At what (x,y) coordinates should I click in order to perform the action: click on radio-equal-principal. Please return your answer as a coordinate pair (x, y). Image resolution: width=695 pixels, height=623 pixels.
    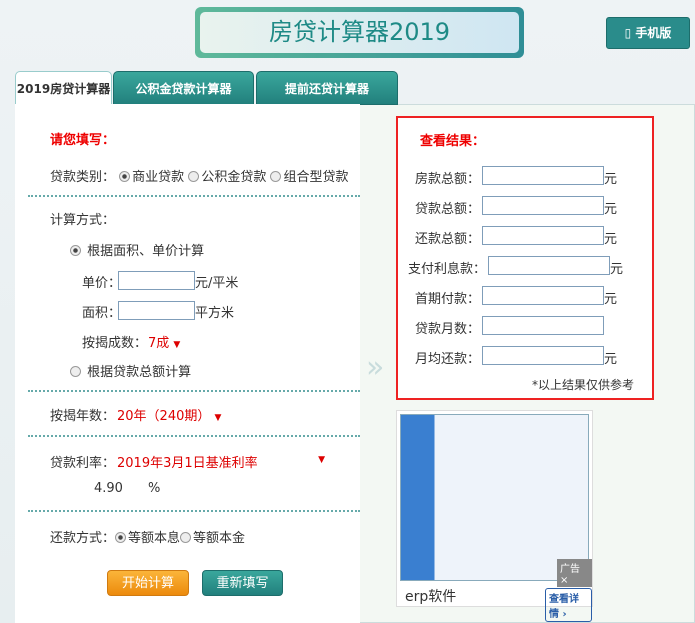
    Looking at the image, I should click on (186, 537).